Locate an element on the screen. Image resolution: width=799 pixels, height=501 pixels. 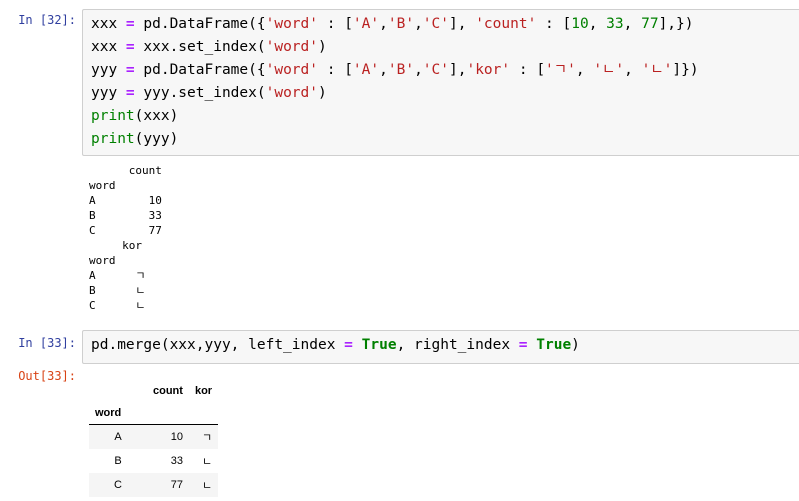
code-line: print(yyy) is located at coordinates (135, 139).